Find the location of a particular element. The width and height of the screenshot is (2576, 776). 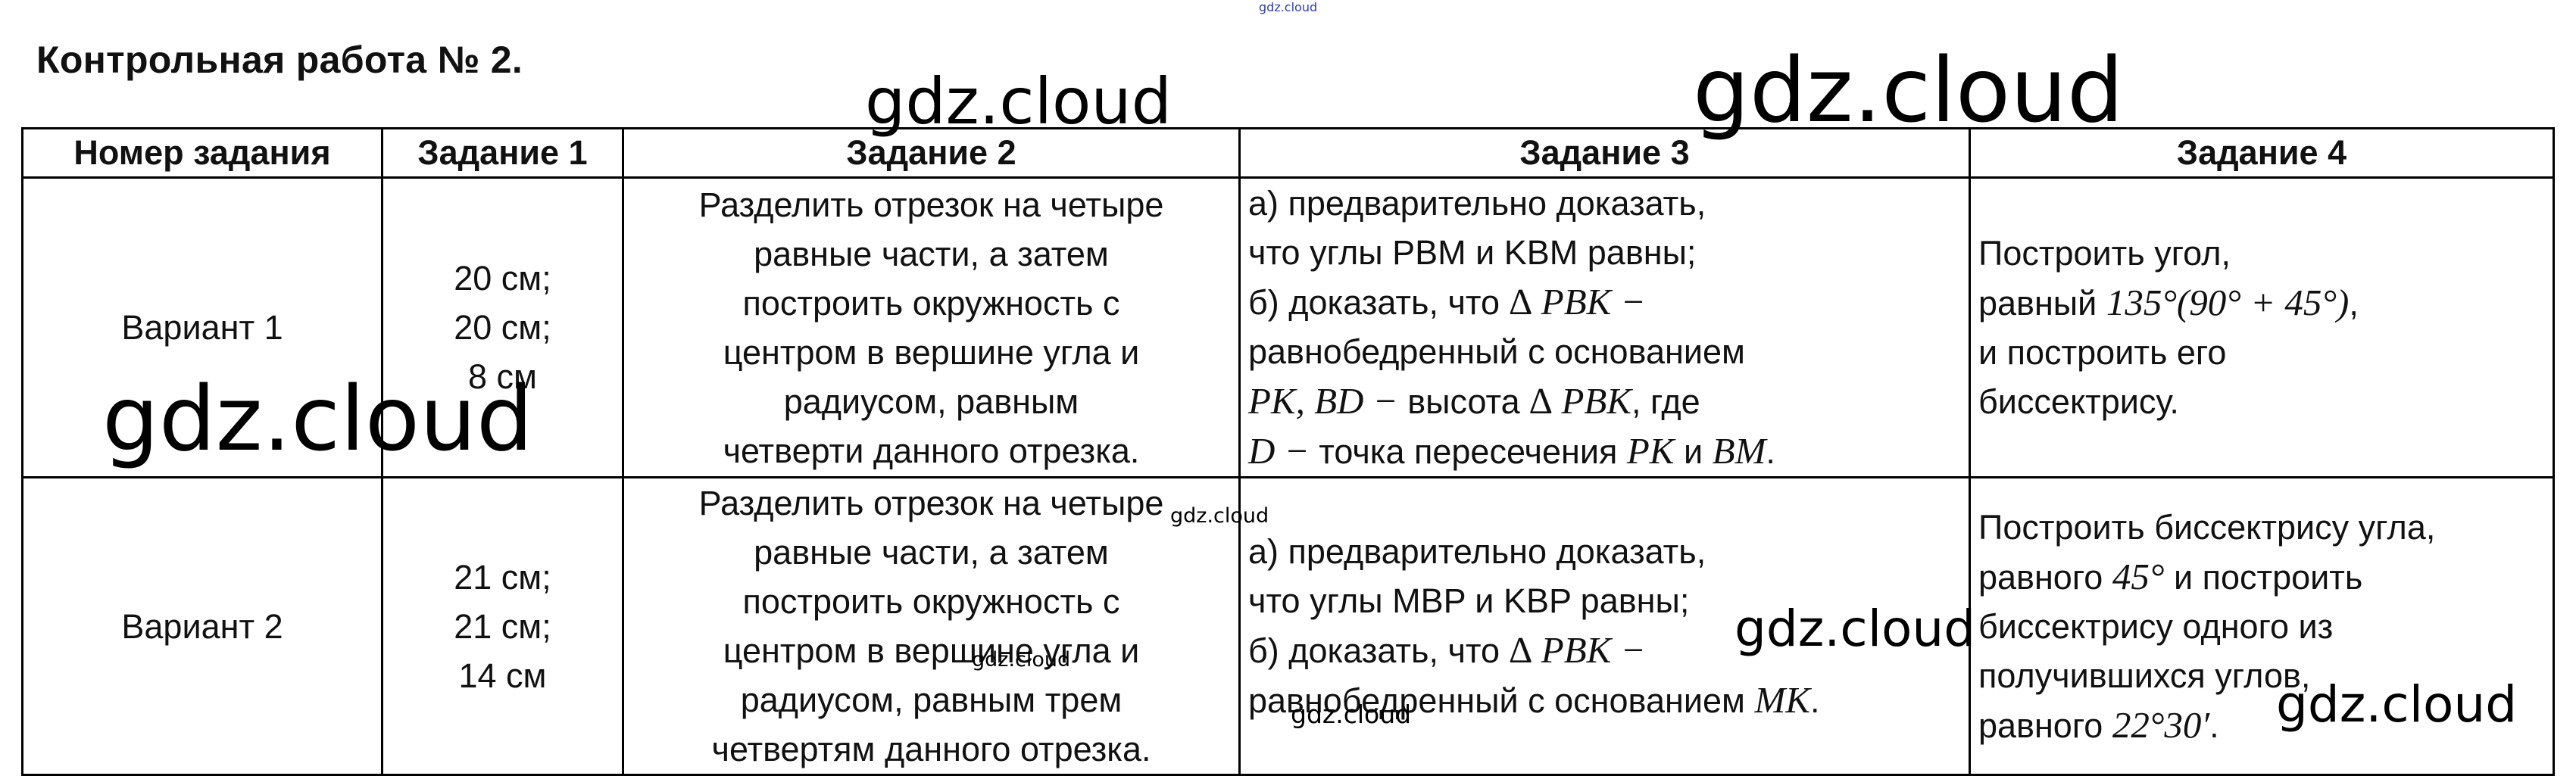

task-line: и построить его is located at coordinates (2102, 352).